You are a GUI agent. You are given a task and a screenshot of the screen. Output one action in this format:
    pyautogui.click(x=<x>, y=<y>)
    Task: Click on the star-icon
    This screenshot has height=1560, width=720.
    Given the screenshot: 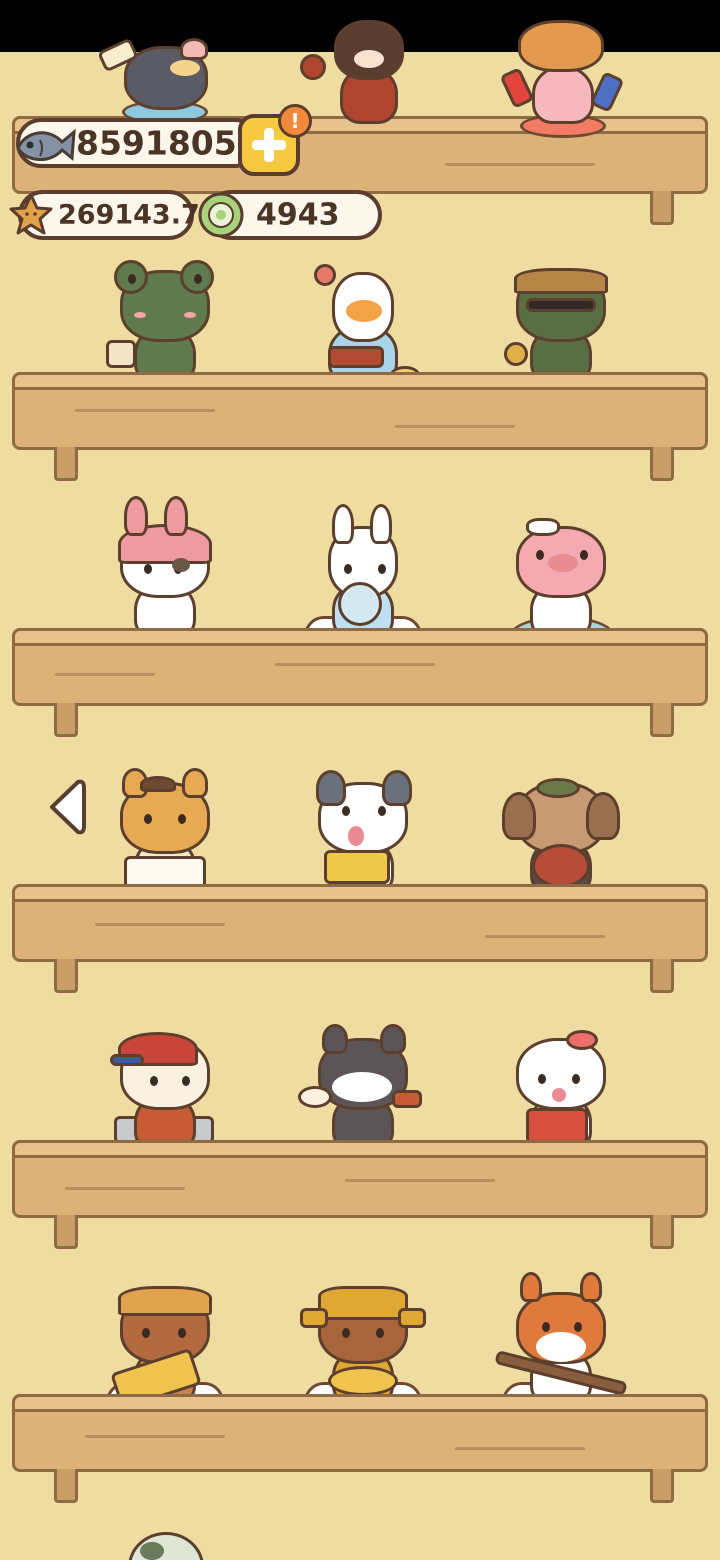 What is the action you would take?
    pyautogui.click(x=31, y=214)
    